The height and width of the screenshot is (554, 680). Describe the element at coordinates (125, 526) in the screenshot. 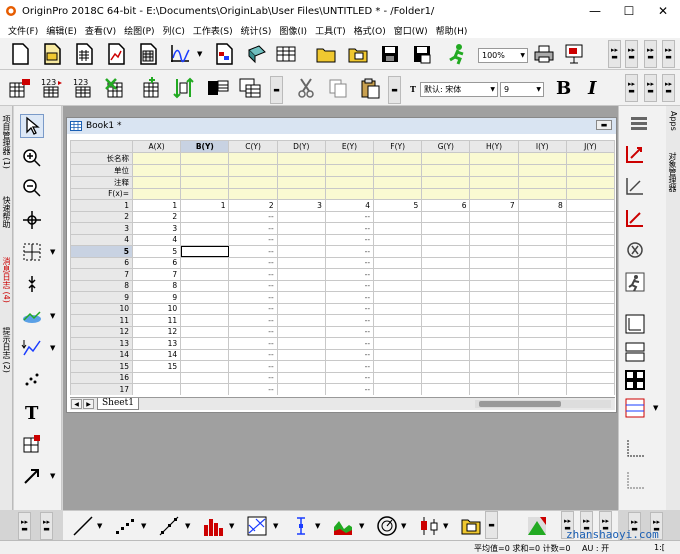

I see `scatter-plot-icon` at that location.